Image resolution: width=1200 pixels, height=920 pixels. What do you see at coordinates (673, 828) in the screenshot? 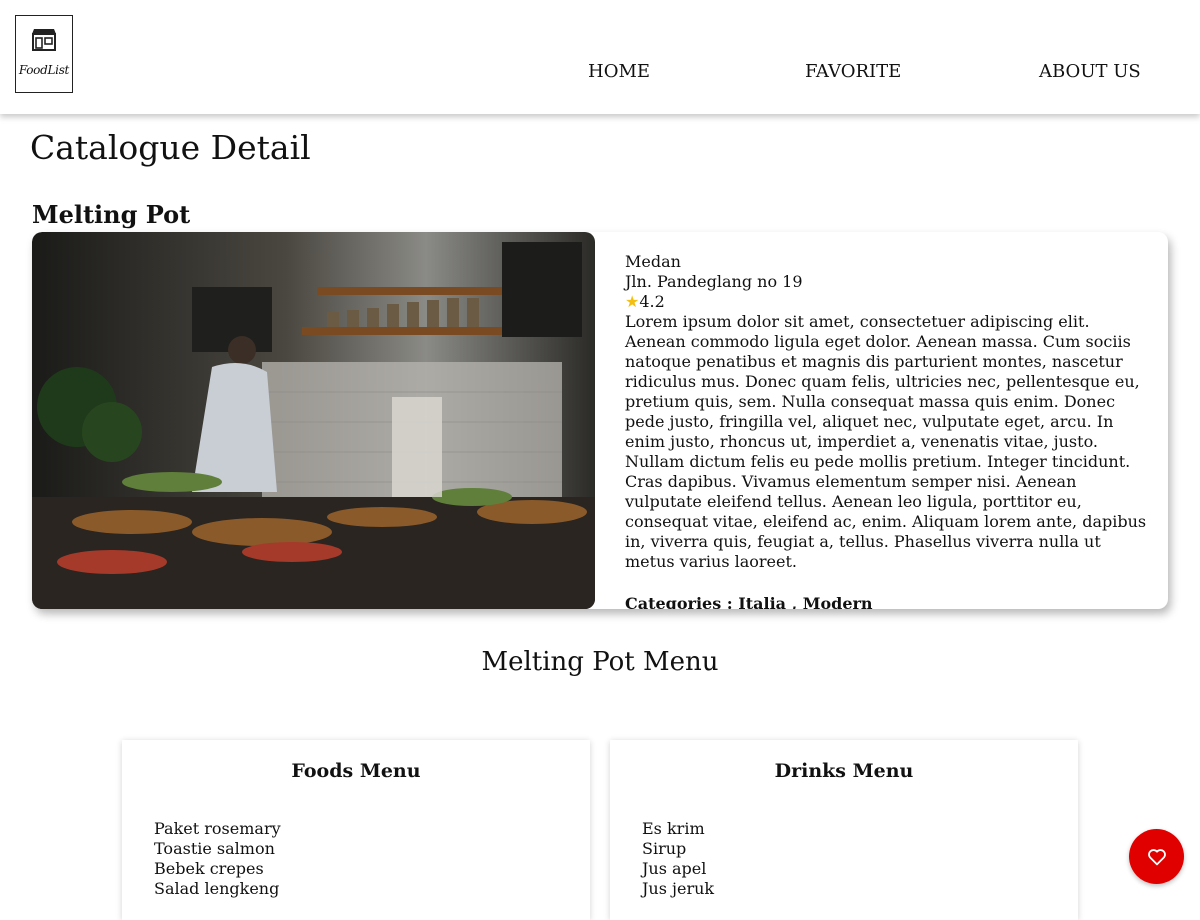
I see `list-item: Es krim` at bounding box center [673, 828].